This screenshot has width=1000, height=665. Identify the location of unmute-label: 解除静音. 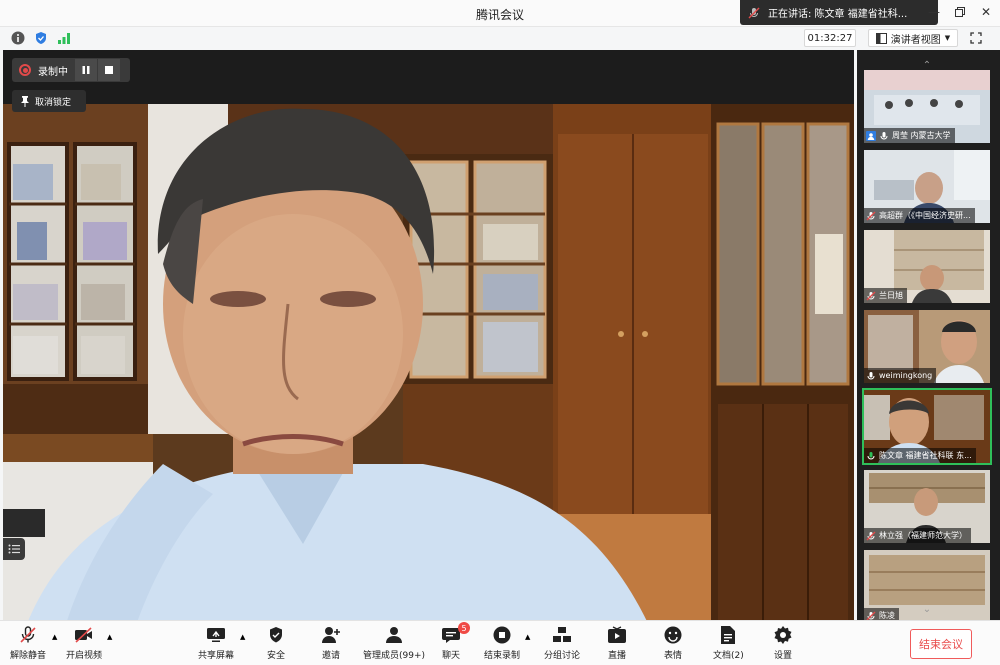
(28, 656).